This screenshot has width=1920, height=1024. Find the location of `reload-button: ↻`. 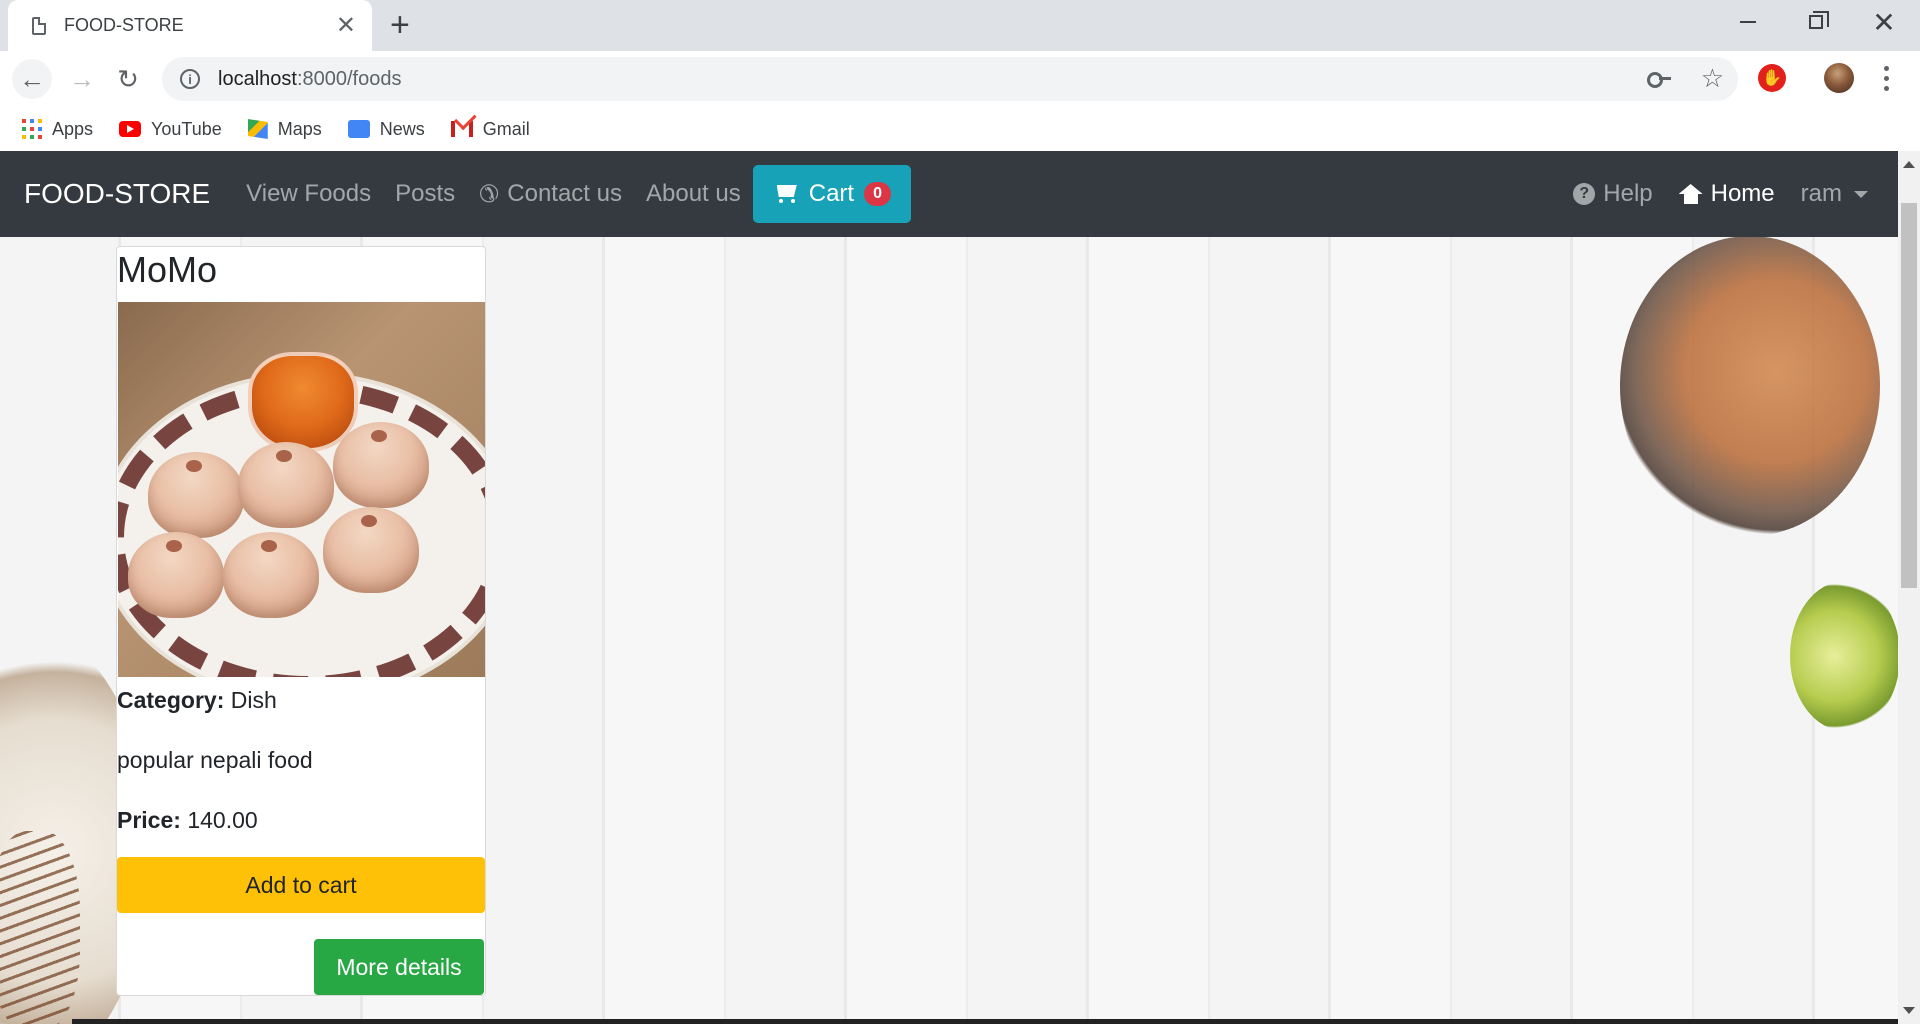

reload-button: ↻ is located at coordinates (128, 79).